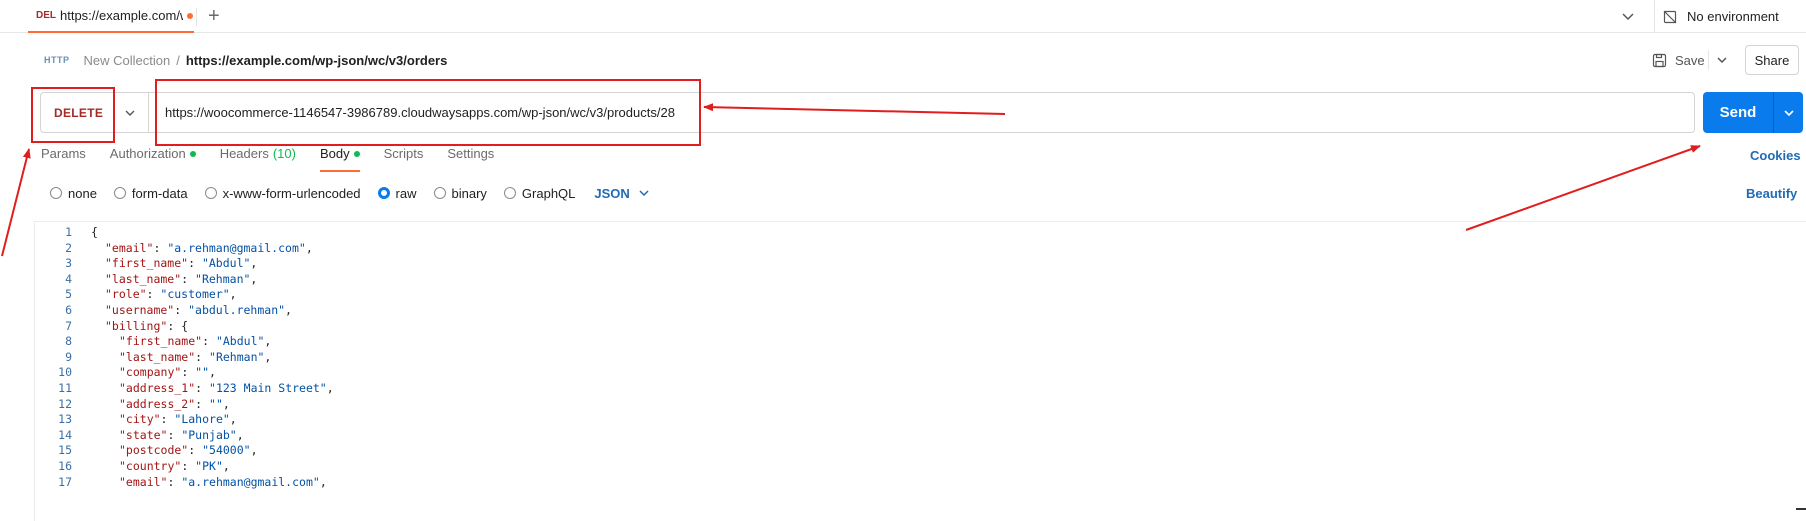  Describe the element at coordinates (284, 153) in the screenshot. I see `headers-count: (10)` at that location.